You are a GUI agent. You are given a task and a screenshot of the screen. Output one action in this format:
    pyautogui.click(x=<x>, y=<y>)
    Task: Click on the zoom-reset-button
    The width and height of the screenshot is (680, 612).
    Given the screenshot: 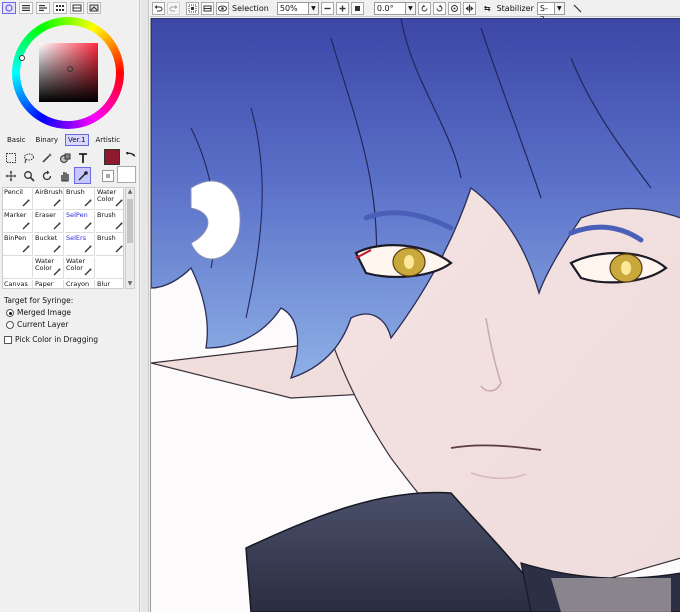 What is the action you would take?
    pyautogui.click(x=357, y=8)
    